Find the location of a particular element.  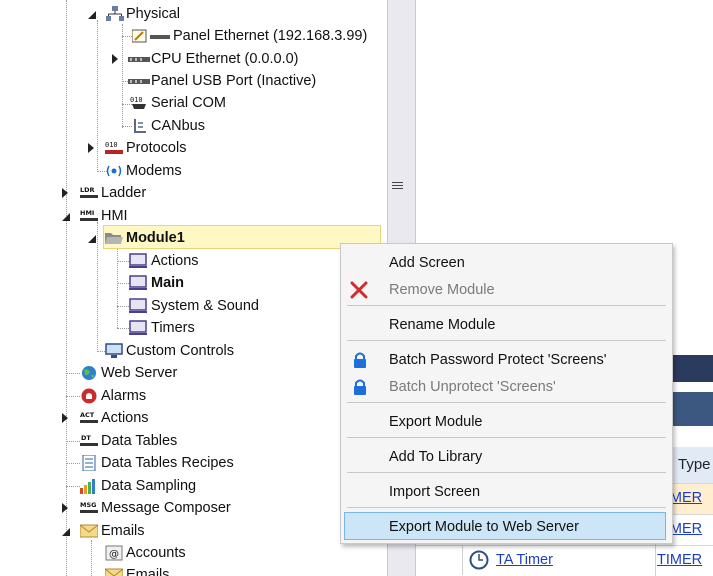

grid-row: TA Timer TIMER is located at coordinates (564, 560).